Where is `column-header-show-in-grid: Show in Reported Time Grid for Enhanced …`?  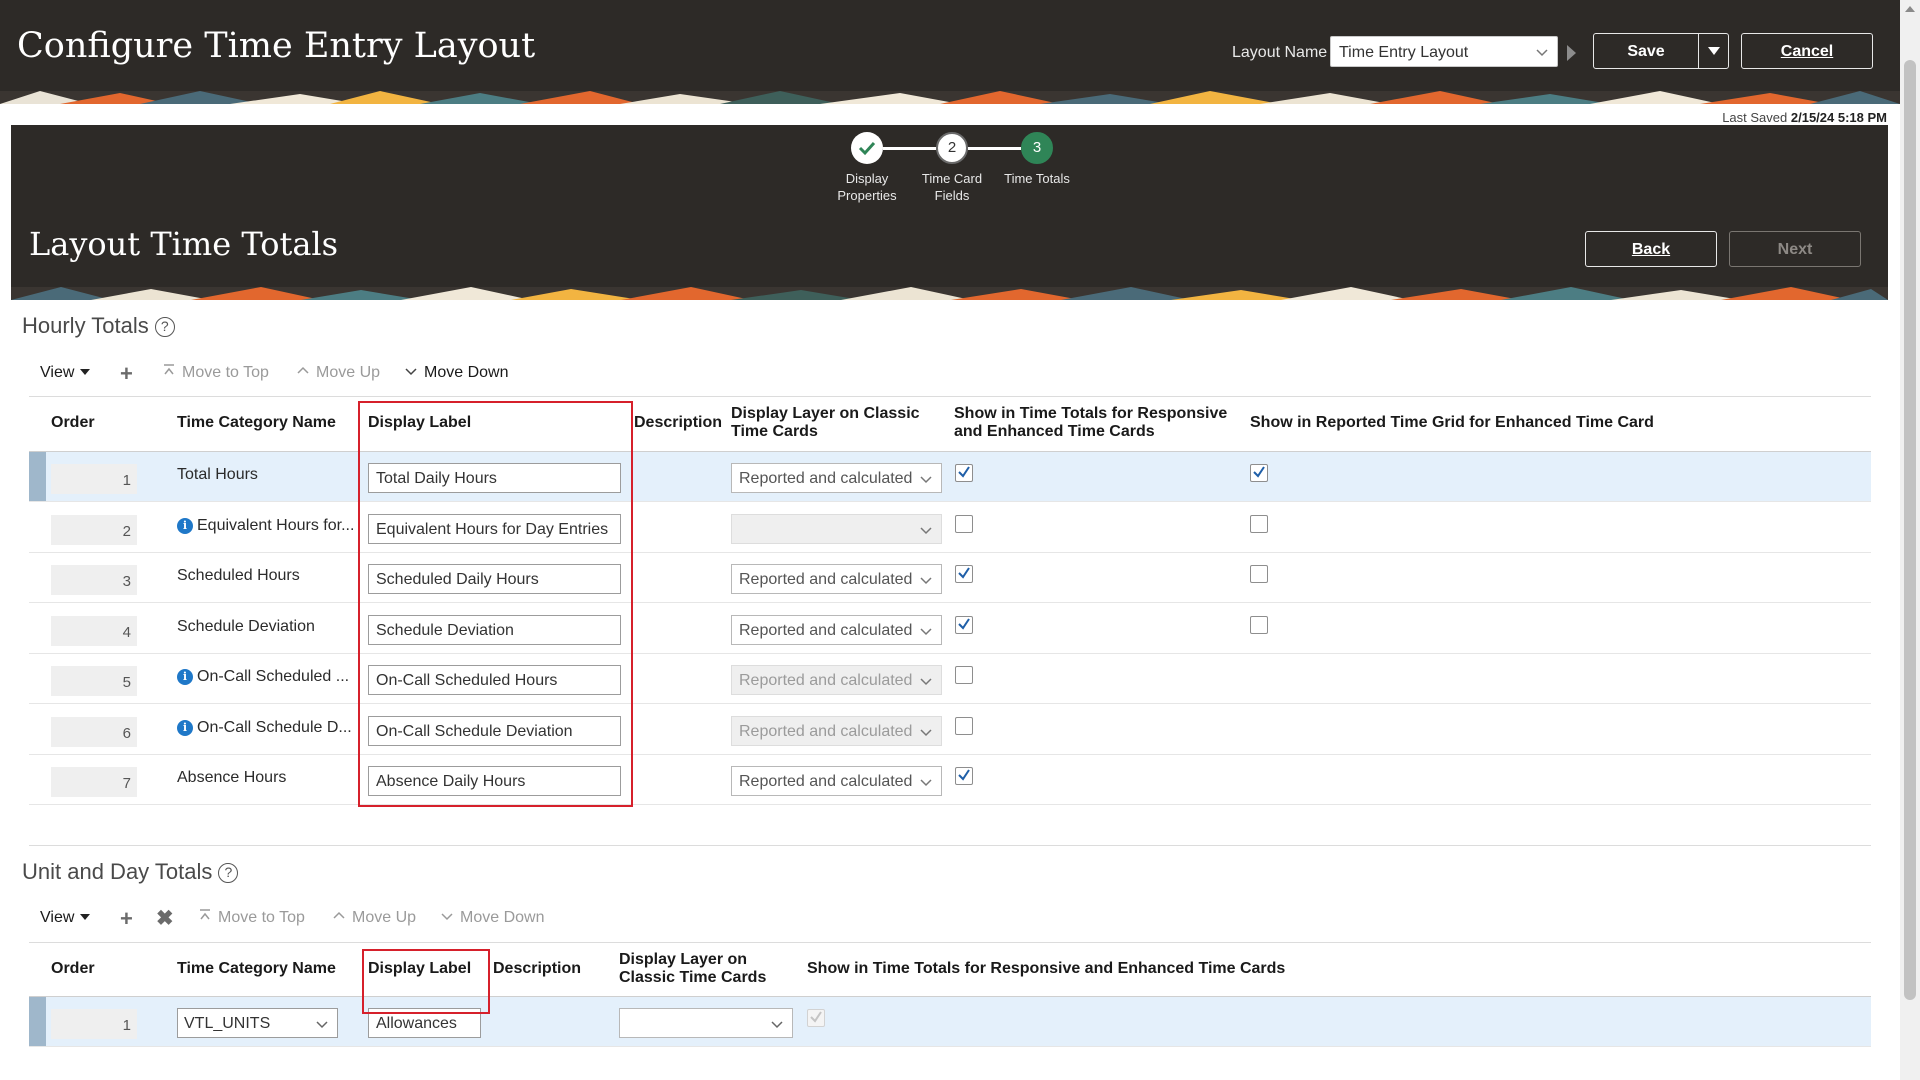
column-header-show-in-grid: Show in Reported Time Grid for Enhanced … is located at coordinates (1452, 423).